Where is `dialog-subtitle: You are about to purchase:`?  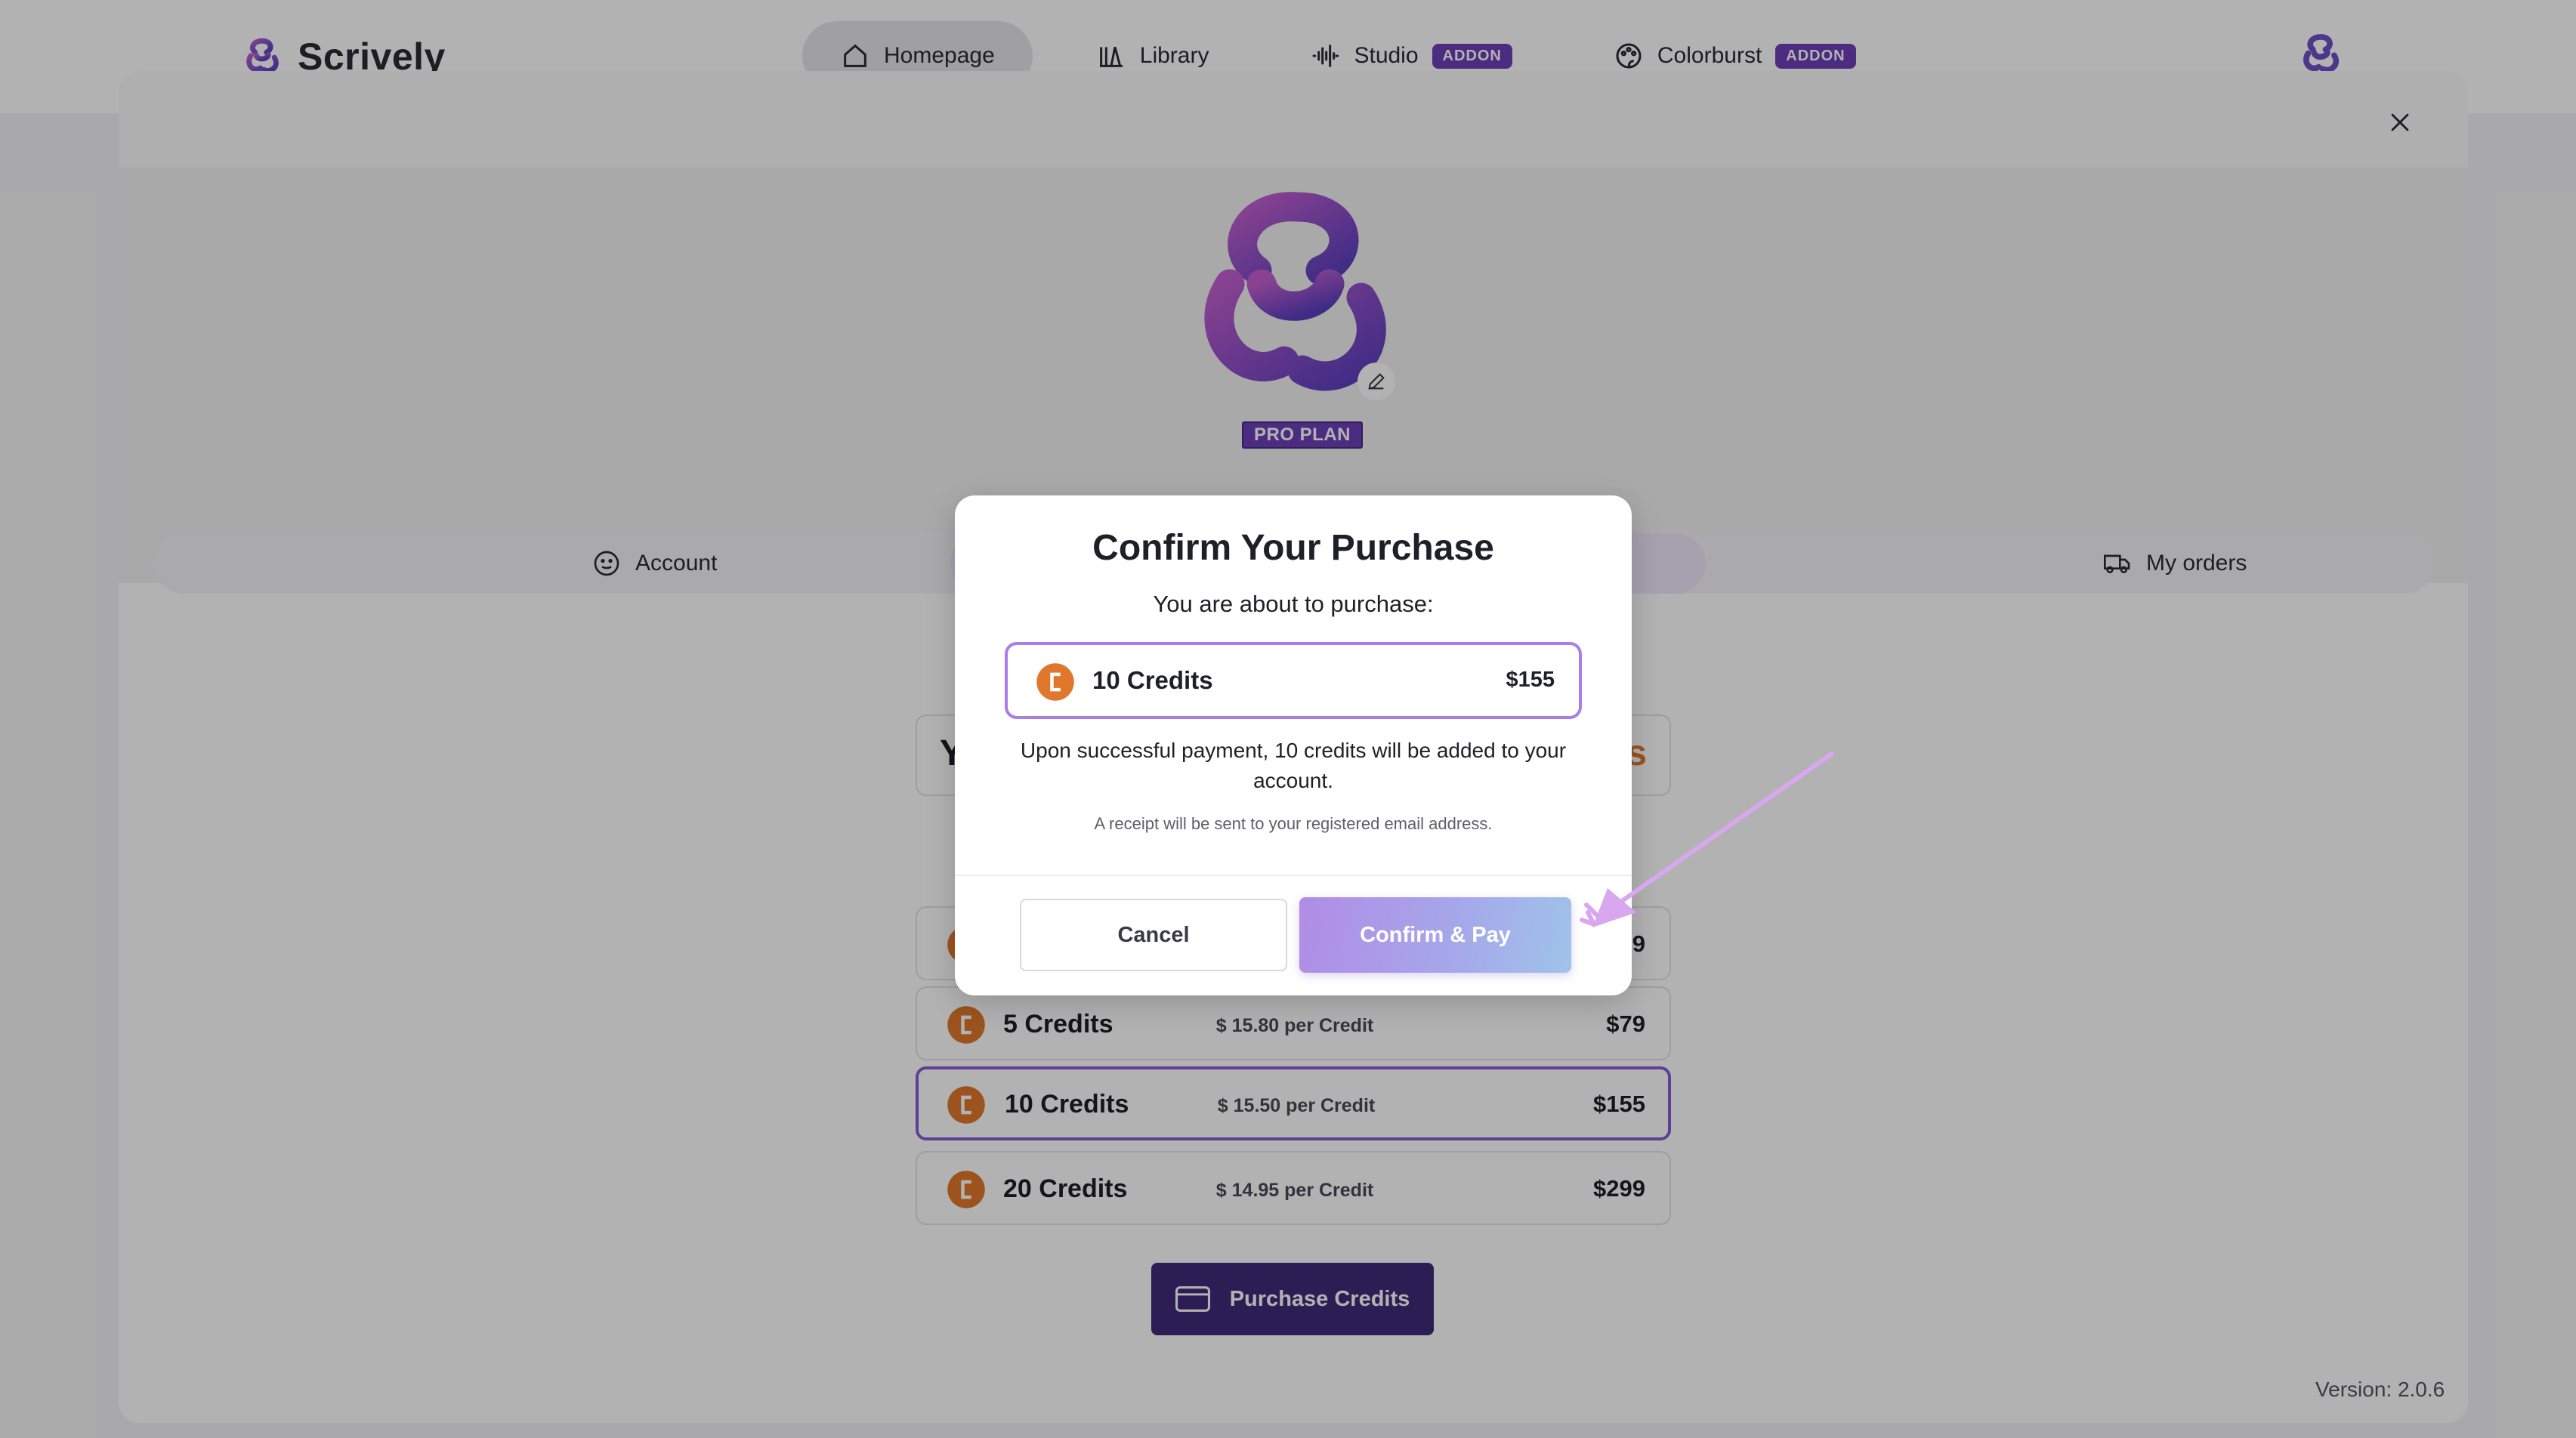
dialog-subtitle: You are about to purchase: is located at coordinates (1293, 604).